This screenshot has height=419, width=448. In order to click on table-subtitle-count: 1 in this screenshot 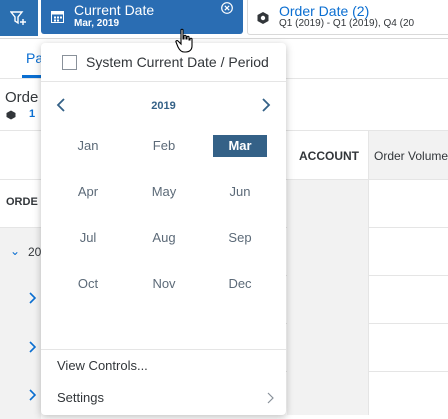, I will do `click(32, 114)`.